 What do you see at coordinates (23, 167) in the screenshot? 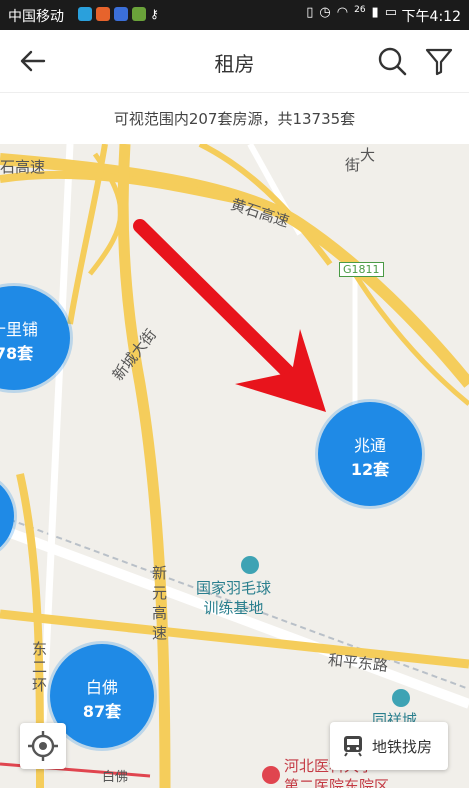
I see `road-label: 石高速` at bounding box center [23, 167].